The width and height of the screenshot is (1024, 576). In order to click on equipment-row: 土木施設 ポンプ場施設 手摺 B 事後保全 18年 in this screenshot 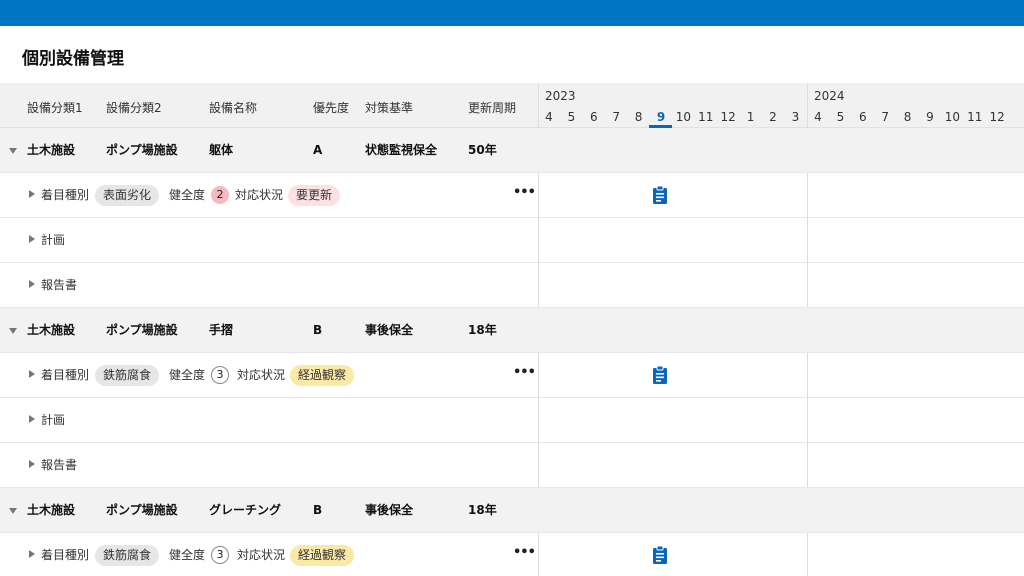, I will do `click(512, 330)`.